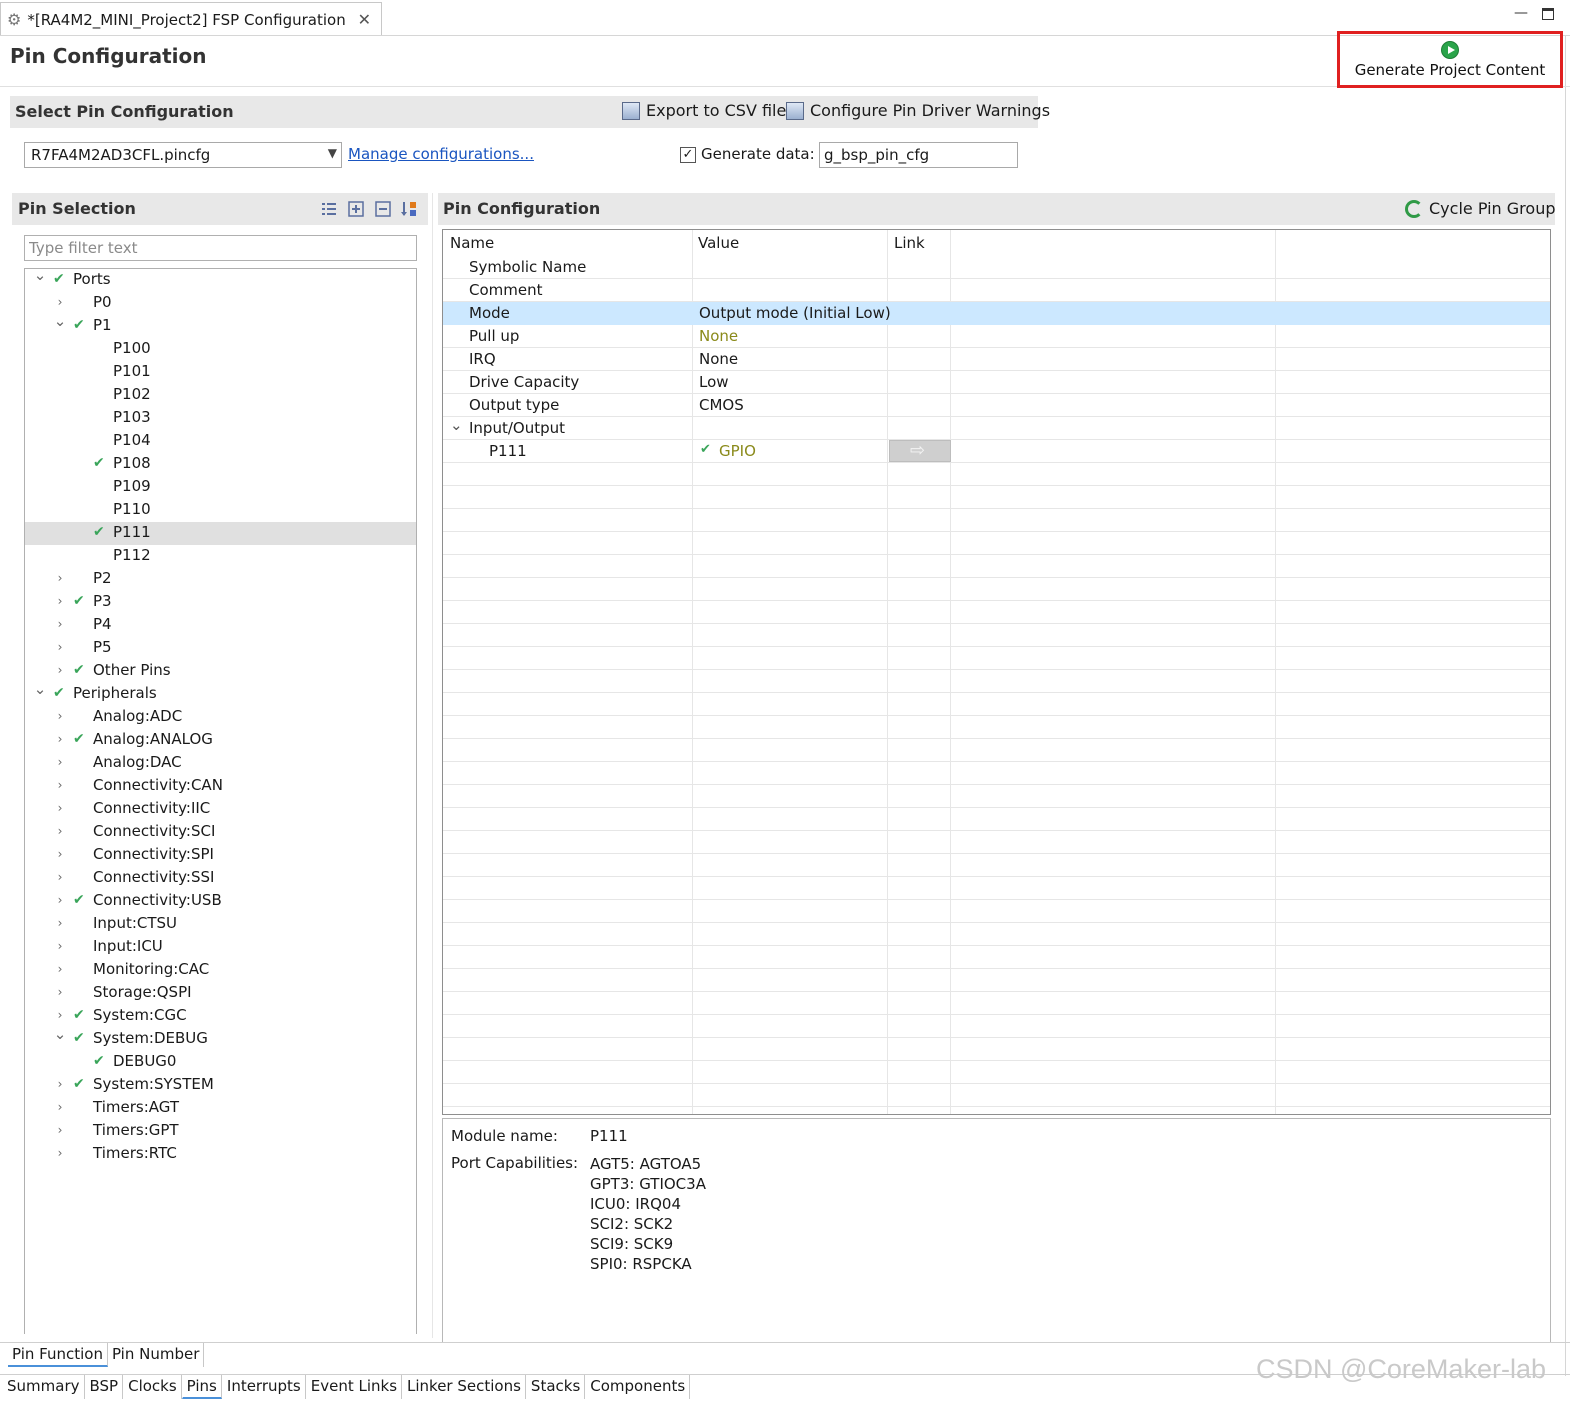 This screenshot has width=1570, height=1401. I want to click on tab-pins: Pins, so click(201, 1387).